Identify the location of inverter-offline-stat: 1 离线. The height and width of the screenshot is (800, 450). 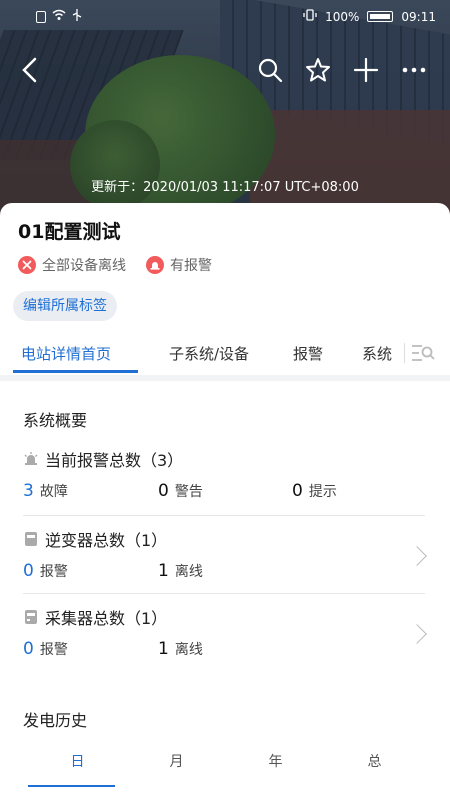
(180, 571).